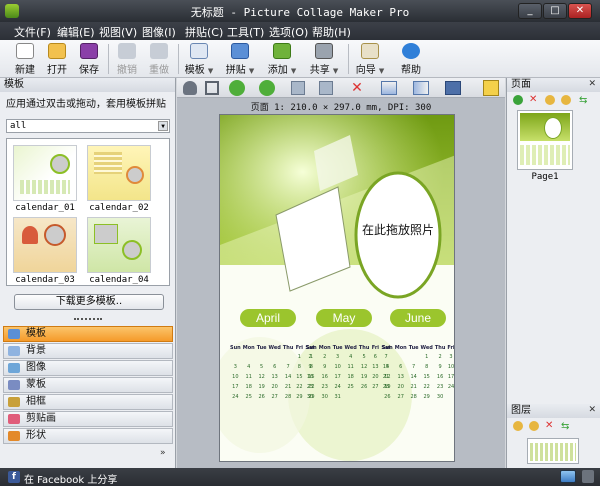 Image resolution: width=600 pixels, height=486 pixels. What do you see at coordinates (299, 397) in the screenshot?
I see `calendar-day: 29` at bounding box center [299, 397].